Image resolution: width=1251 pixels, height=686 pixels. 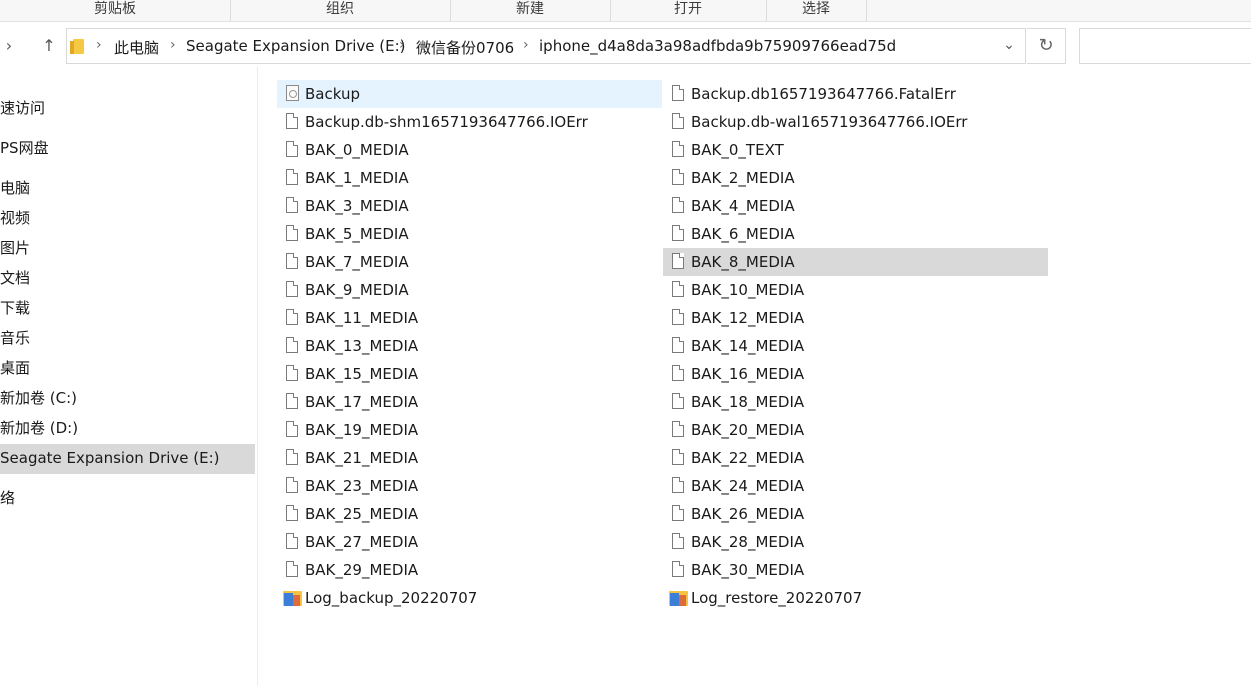 What do you see at coordinates (136, 47) in the screenshot?
I see `breadcrumb-this-pc: 此电脑` at bounding box center [136, 47].